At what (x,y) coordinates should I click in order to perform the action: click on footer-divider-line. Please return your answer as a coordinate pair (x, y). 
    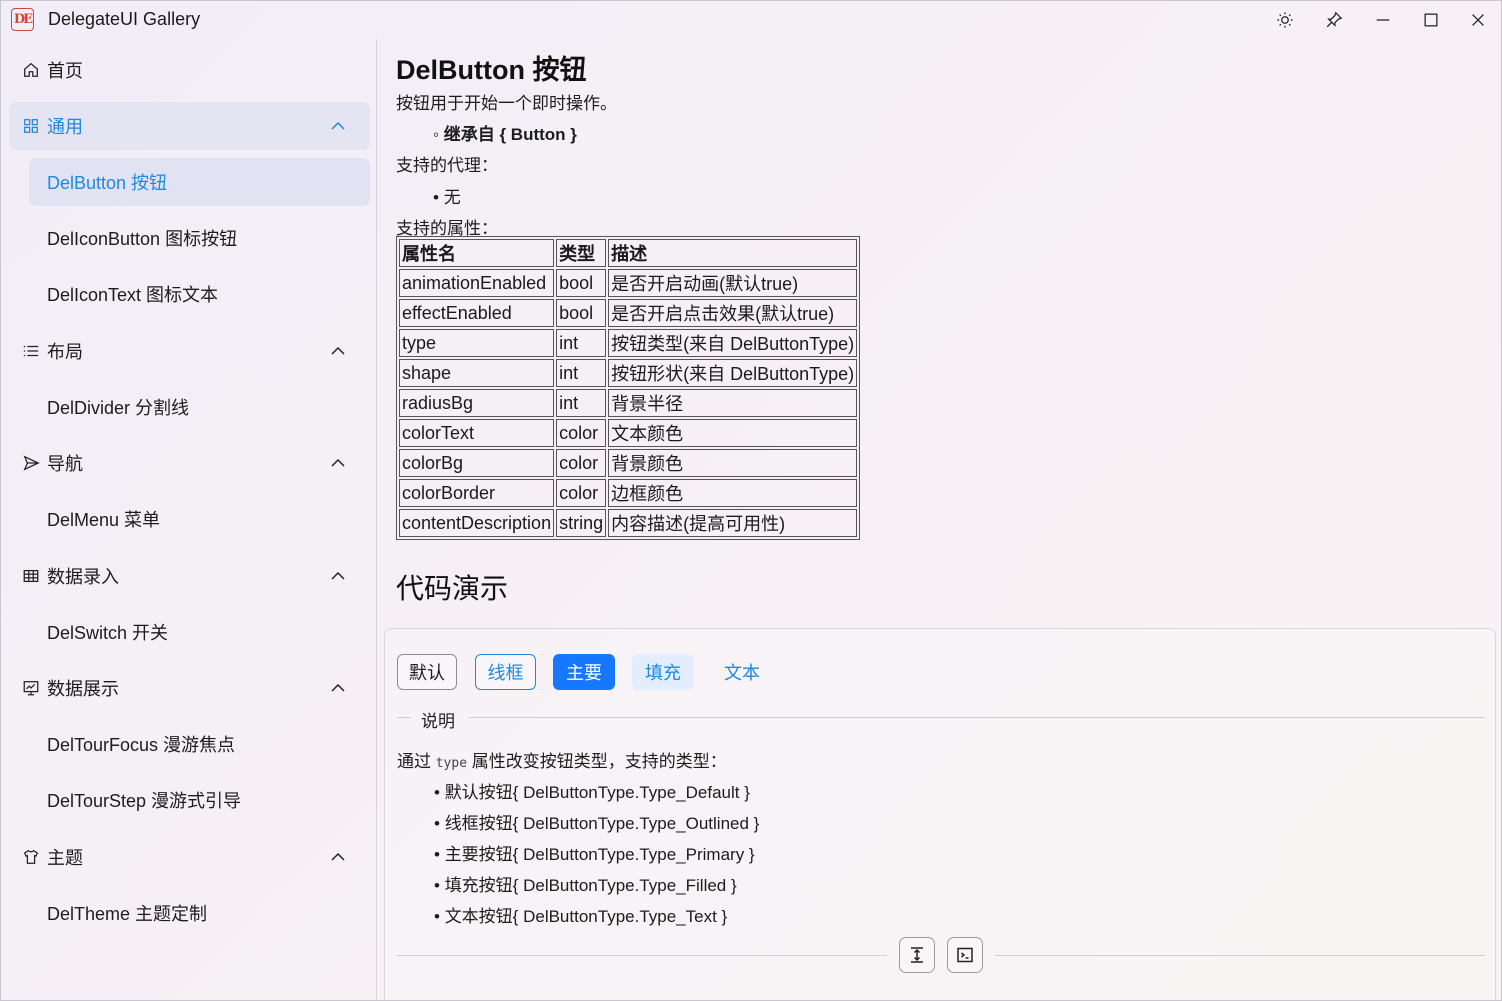
    Looking at the image, I should click on (1240, 955).